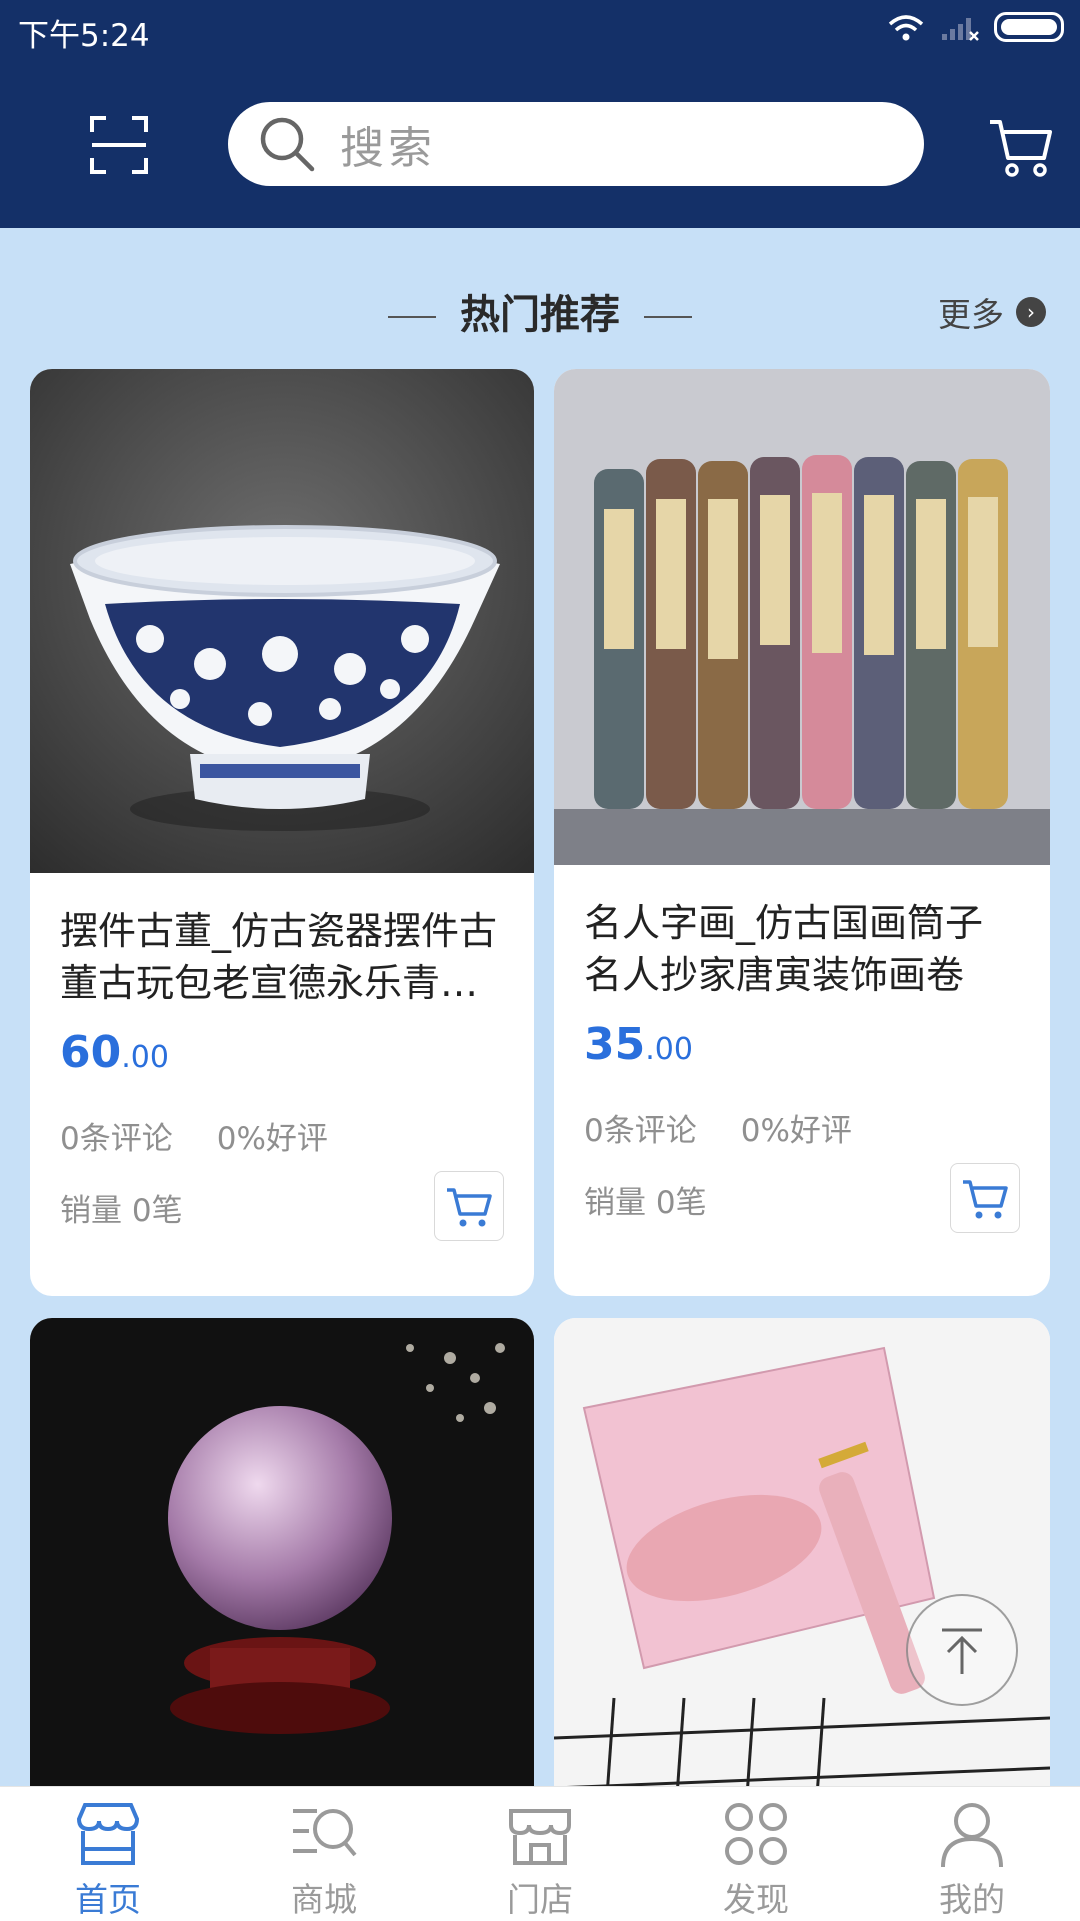  What do you see at coordinates (108, 1834) in the screenshot?
I see `store-icon` at bounding box center [108, 1834].